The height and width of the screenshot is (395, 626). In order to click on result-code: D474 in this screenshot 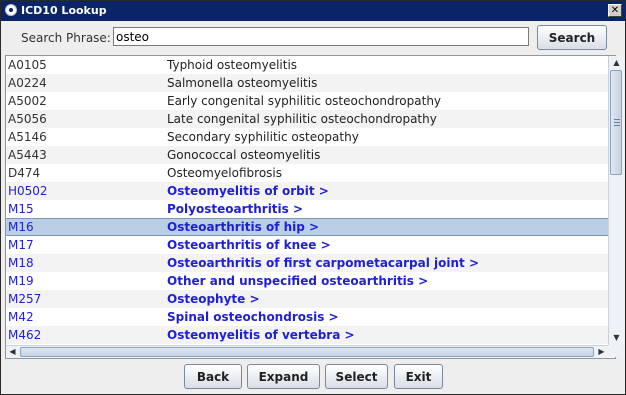, I will do `click(24, 173)`.